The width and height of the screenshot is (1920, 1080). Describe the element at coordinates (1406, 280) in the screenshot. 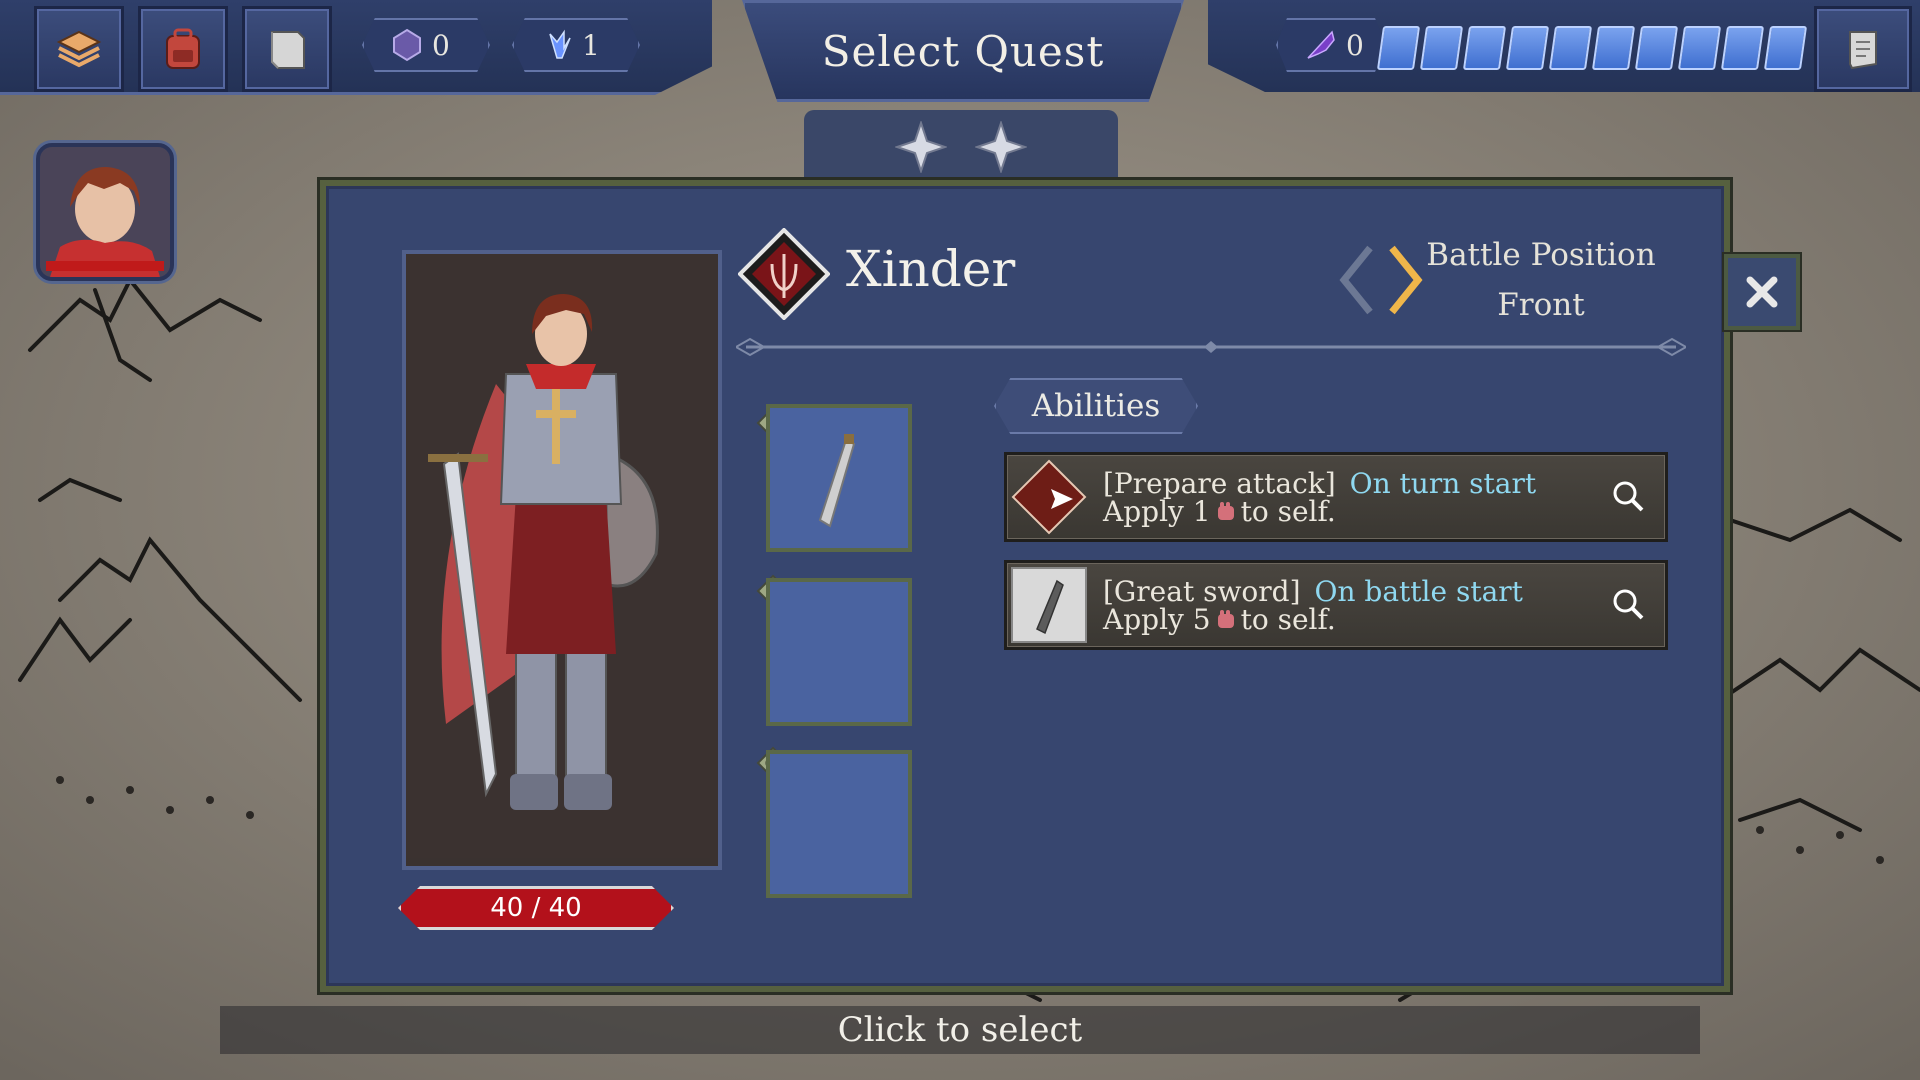

I see `position-right-arrow-icon` at that location.